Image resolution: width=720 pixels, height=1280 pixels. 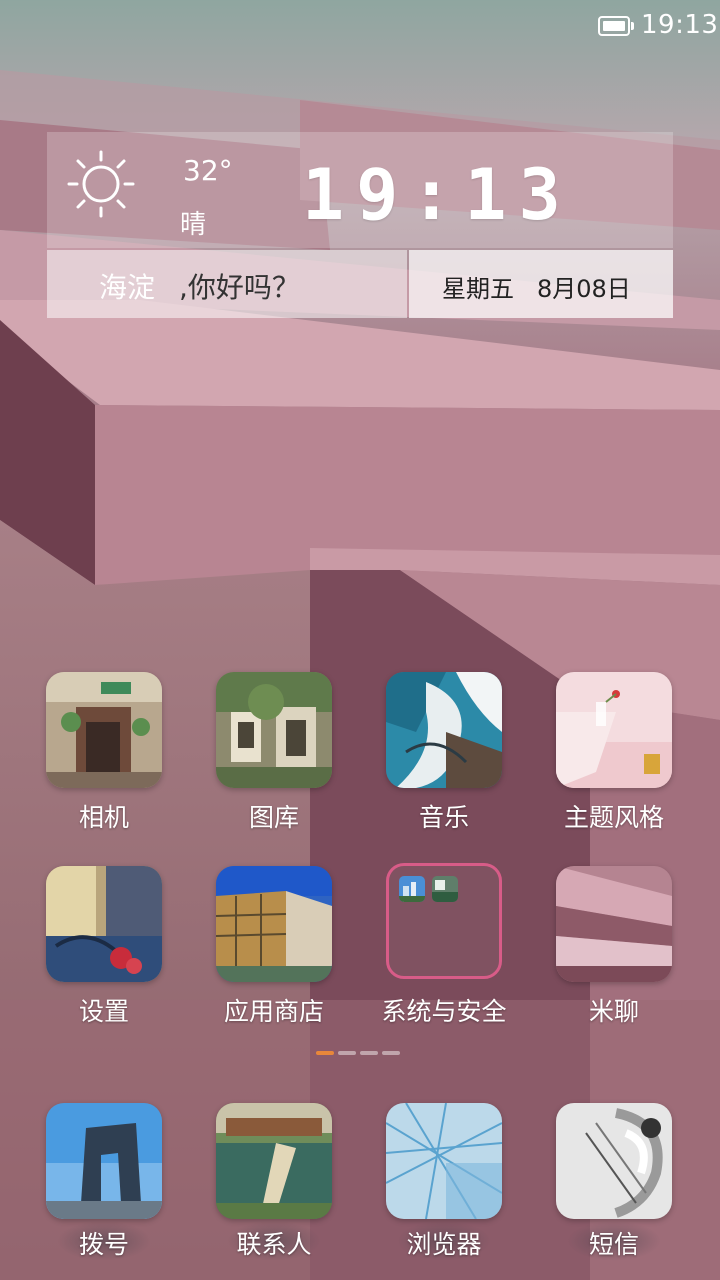 I want to click on weather-clock-widget: 32° 晴 19:13 海淀 ,你好吗？ 星期五 8月08日, so click(x=360, y=225).